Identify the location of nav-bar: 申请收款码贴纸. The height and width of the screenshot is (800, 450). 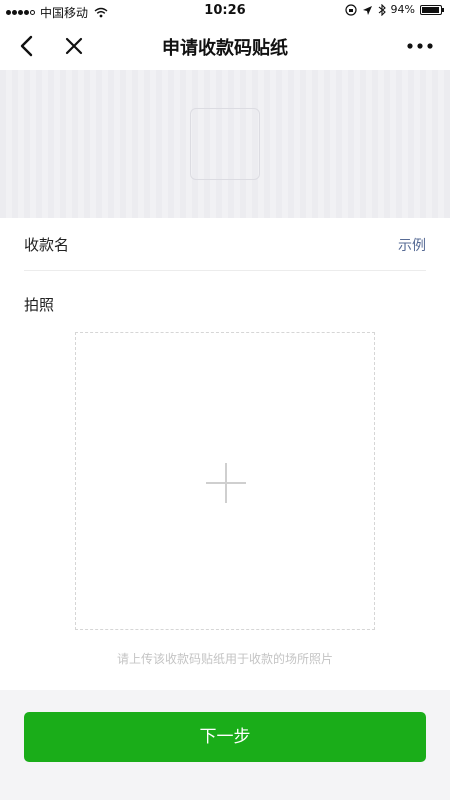
(225, 46).